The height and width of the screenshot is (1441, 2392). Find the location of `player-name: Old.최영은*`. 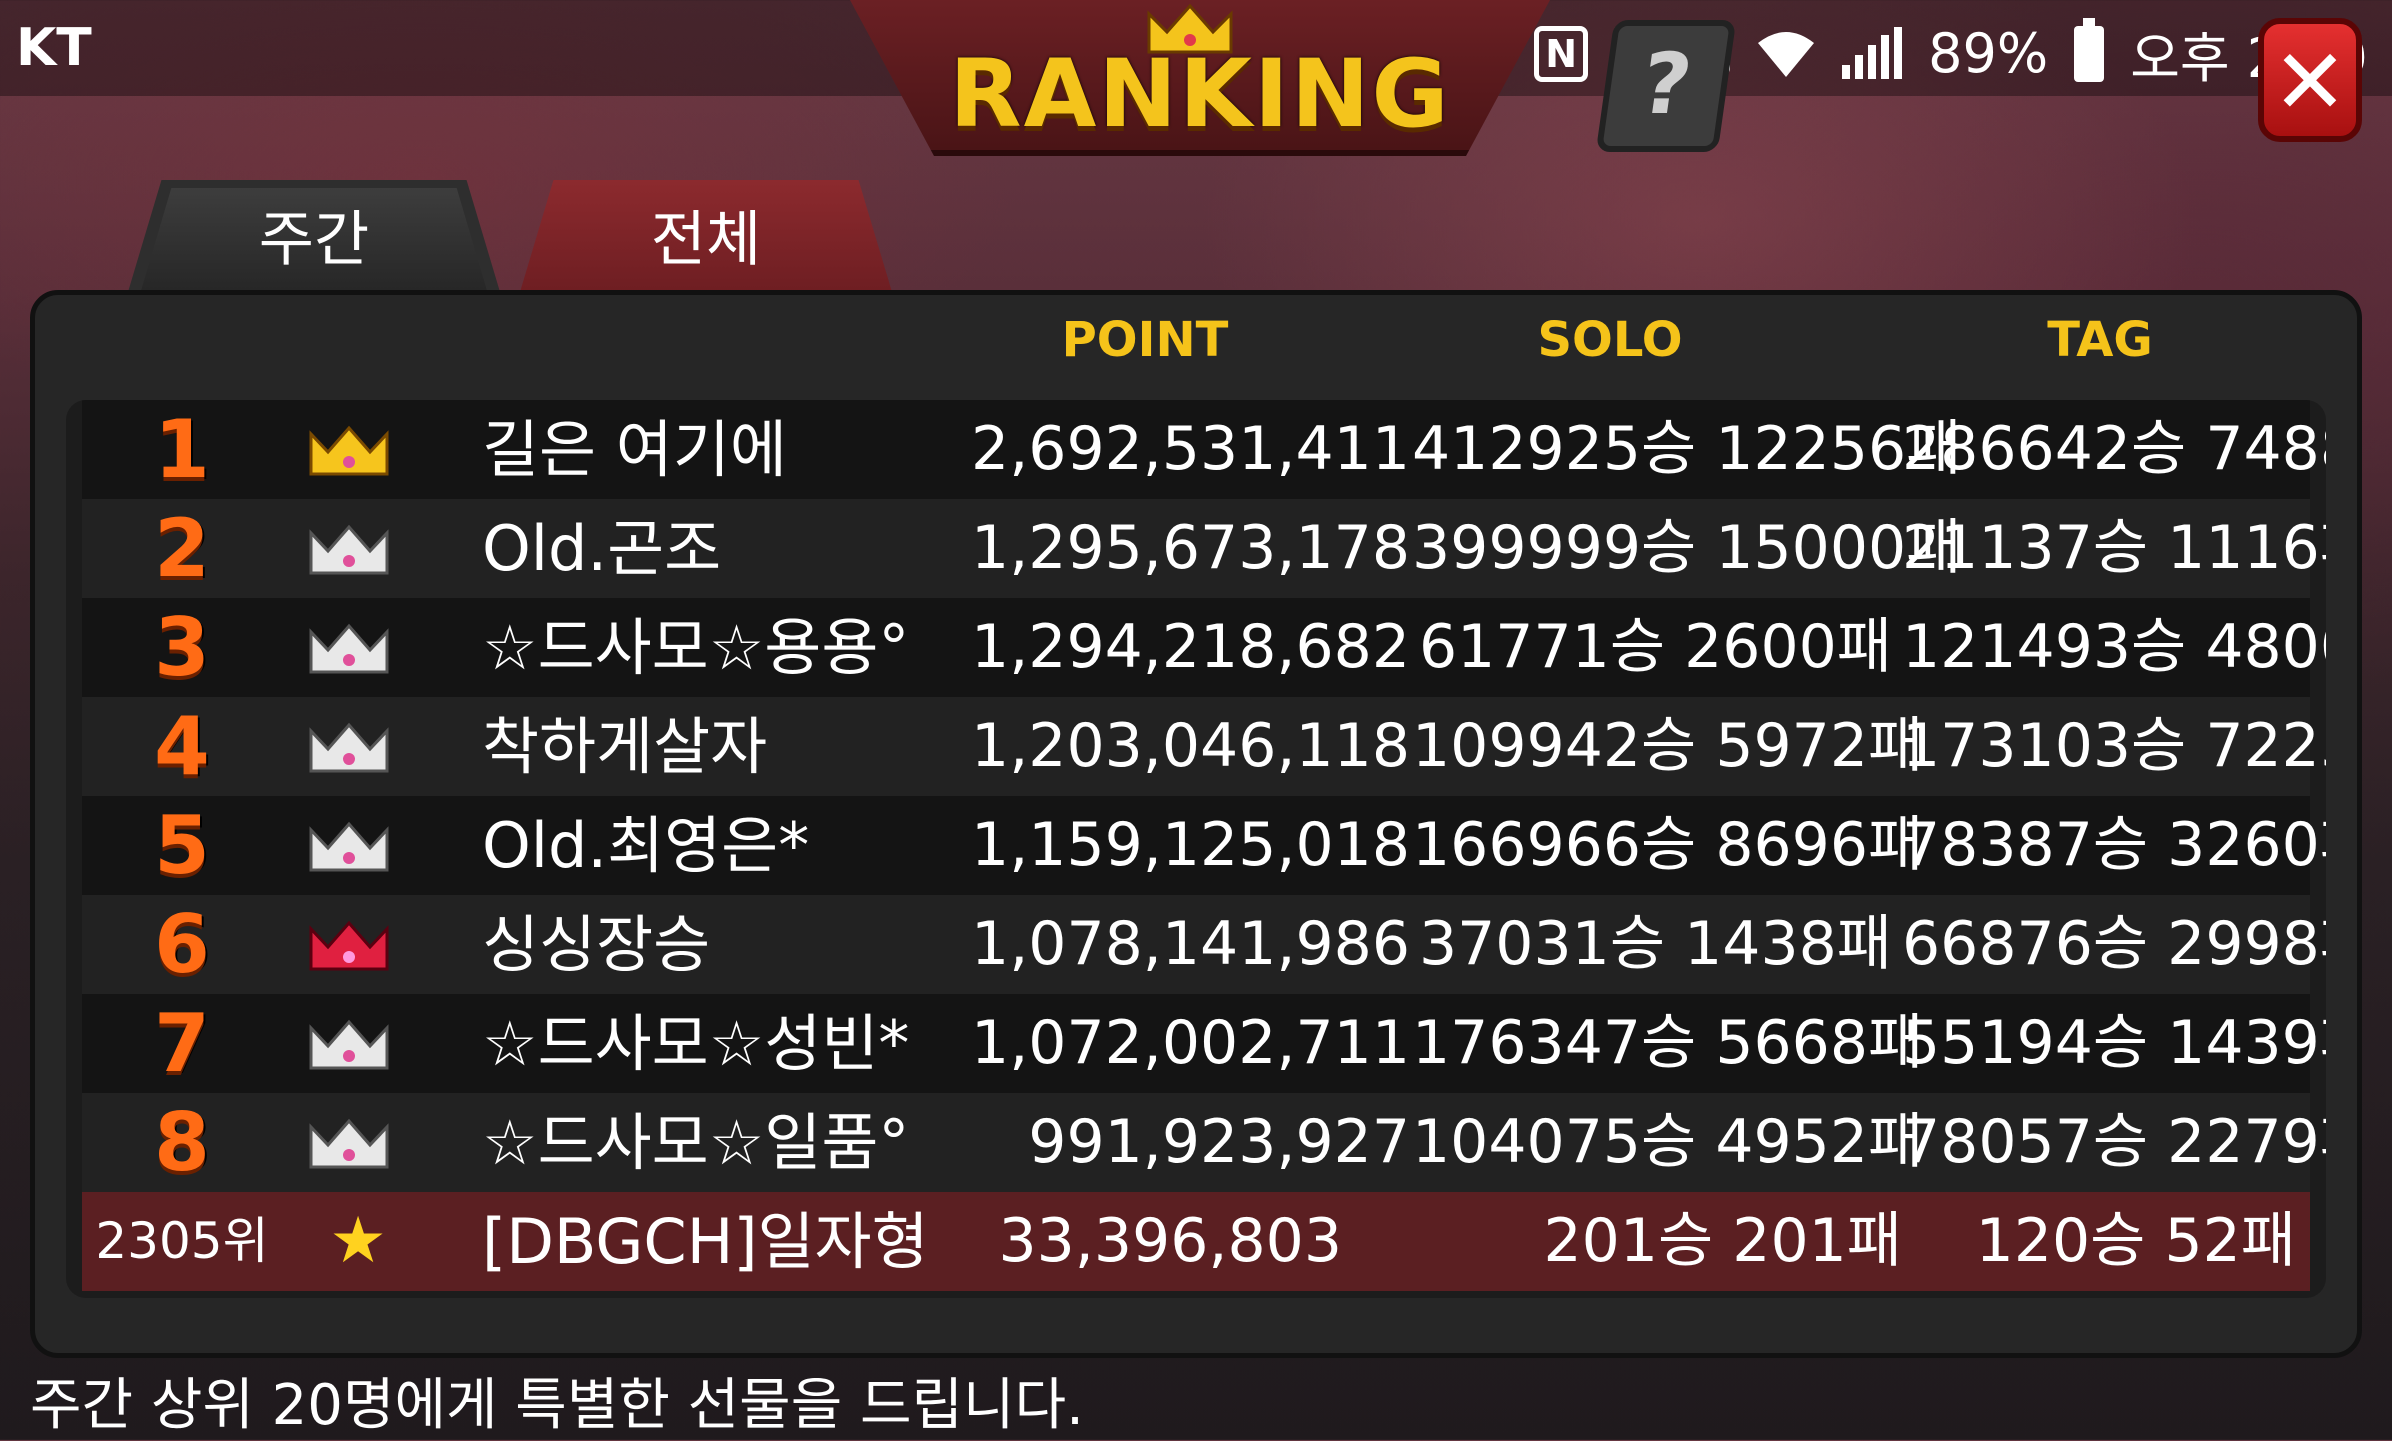

player-name: Old.최영은* is located at coordinates (646, 845).